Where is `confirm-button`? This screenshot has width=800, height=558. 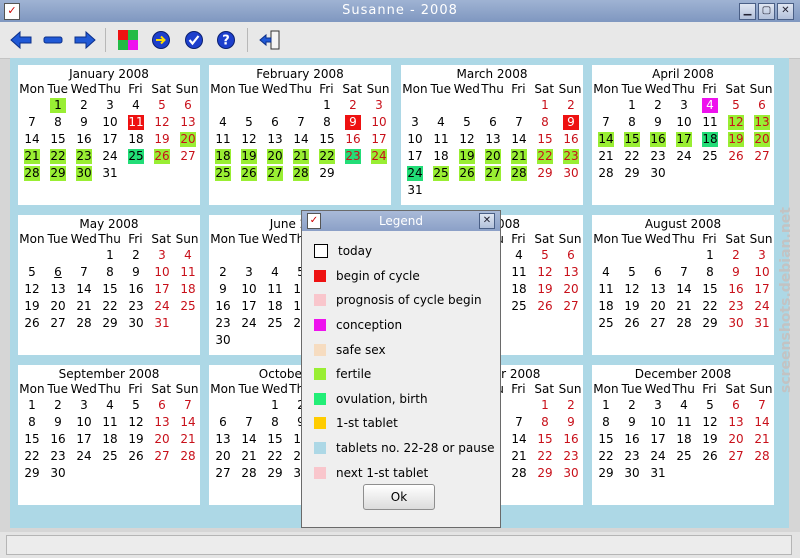 confirm-button is located at coordinates (194, 40).